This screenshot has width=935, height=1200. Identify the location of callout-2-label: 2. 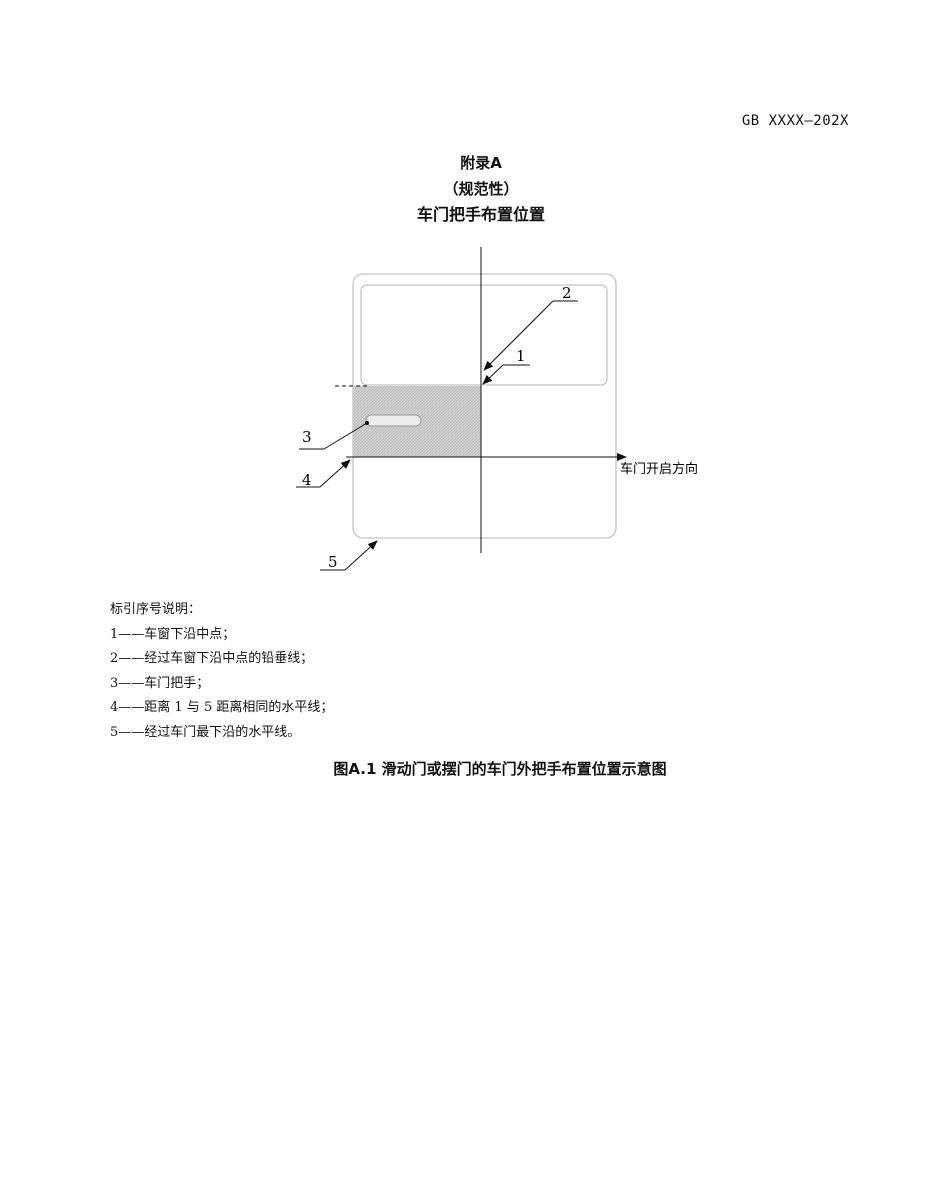
(567, 293).